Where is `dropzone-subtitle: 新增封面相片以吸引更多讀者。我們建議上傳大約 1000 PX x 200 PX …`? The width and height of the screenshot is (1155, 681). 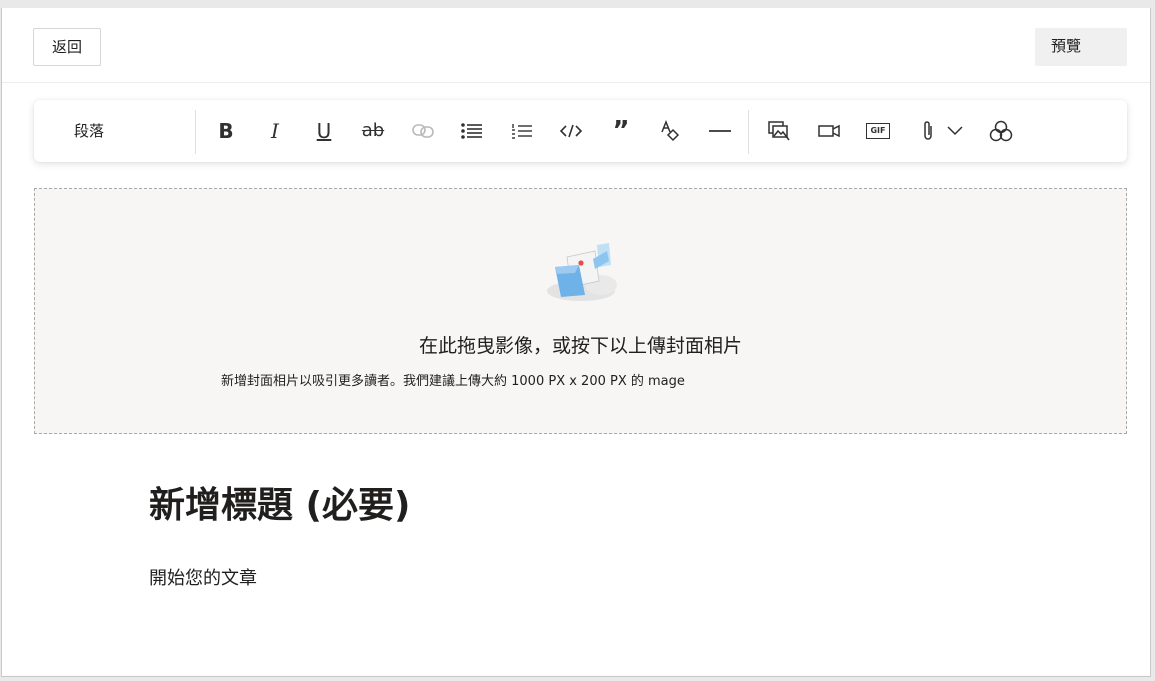
dropzone-subtitle: 新增封面相片以吸引更多讀者。我們建議上傳大約 1000 PX x 200 PX … is located at coordinates (453, 381).